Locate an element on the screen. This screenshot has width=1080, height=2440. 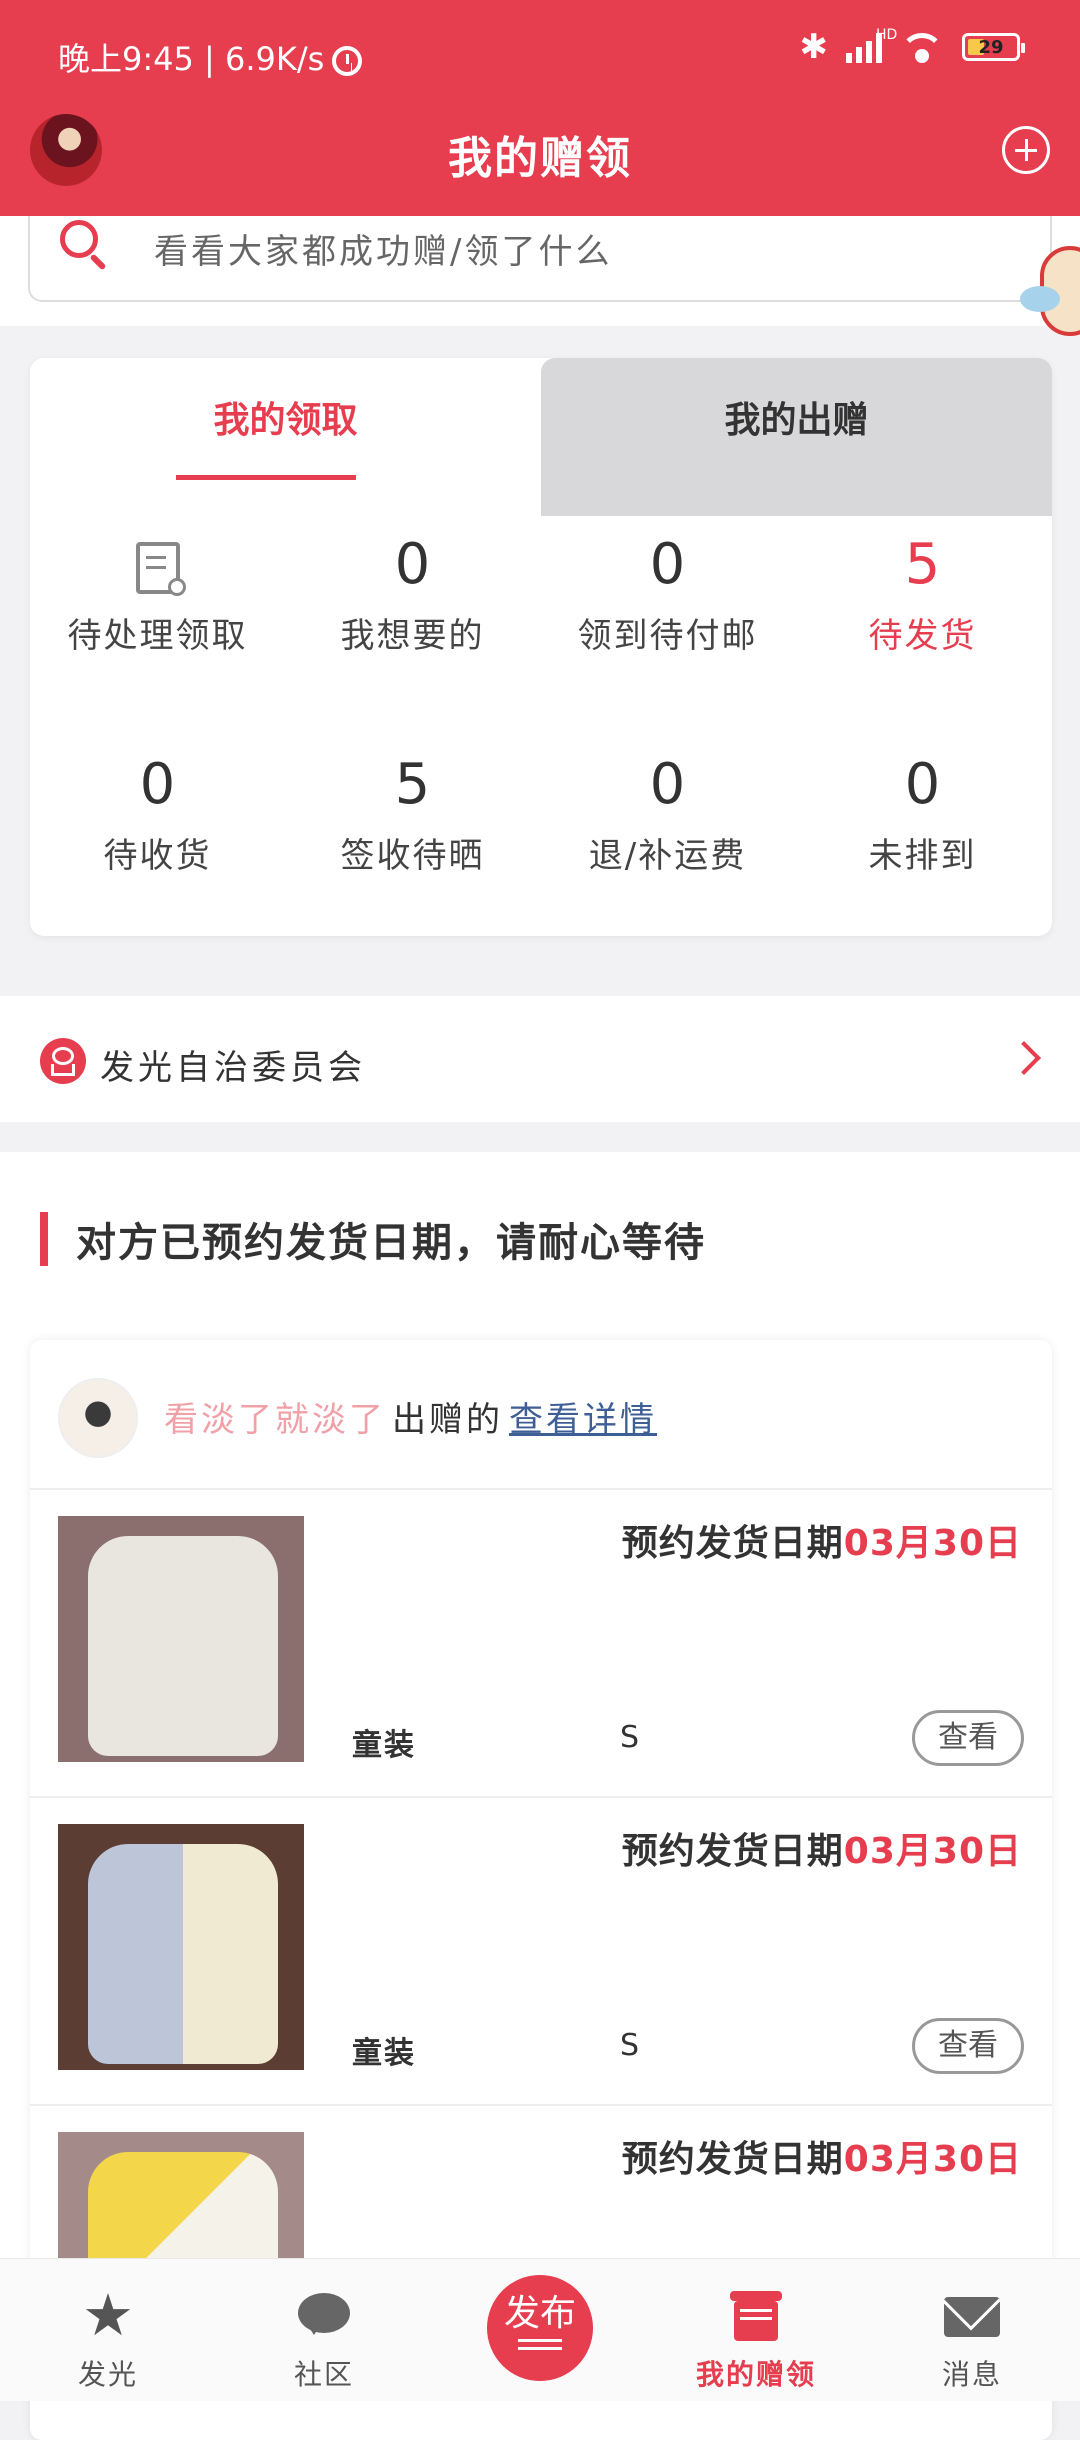
tab-my-claims: 我的领取 is located at coordinates (285, 437).